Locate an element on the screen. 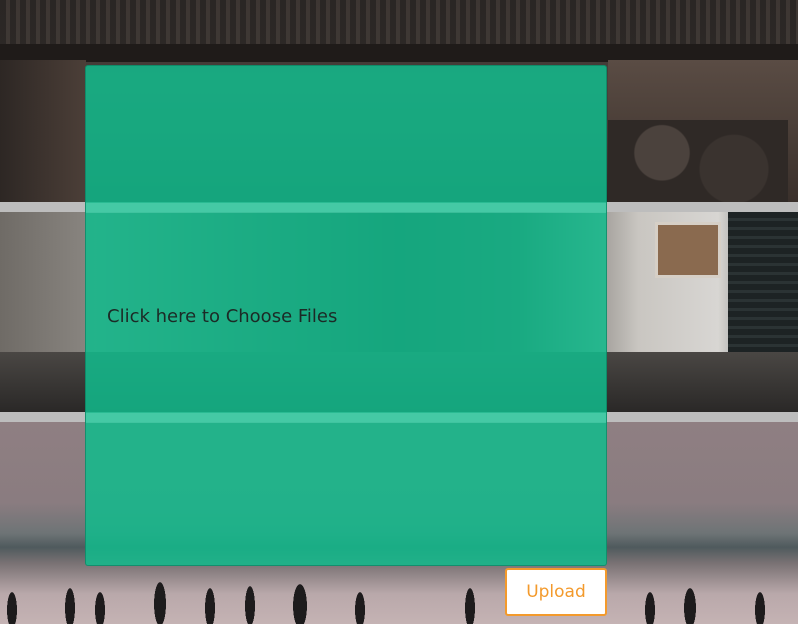 The height and width of the screenshot is (624, 798). choose-files-prompt: Click here to Choose Files is located at coordinates (222, 316).